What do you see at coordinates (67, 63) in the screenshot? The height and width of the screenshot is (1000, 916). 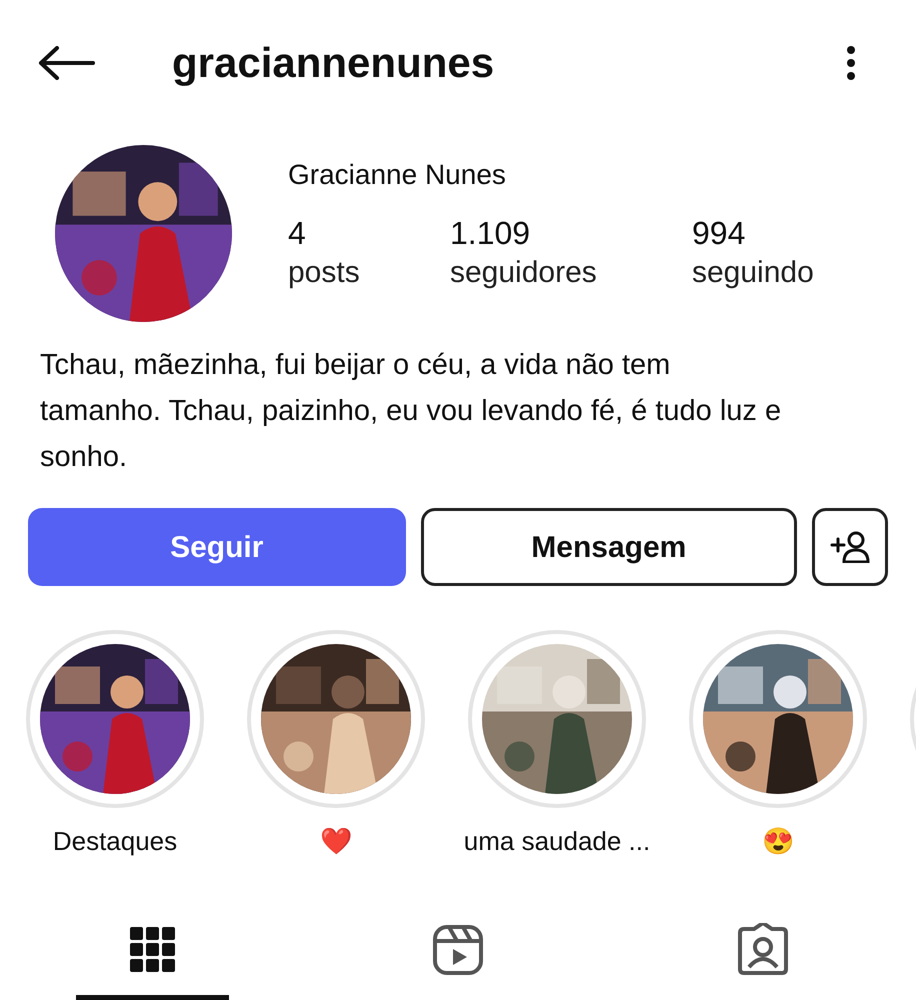 I see `back-arrow-icon` at bounding box center [67, 63].